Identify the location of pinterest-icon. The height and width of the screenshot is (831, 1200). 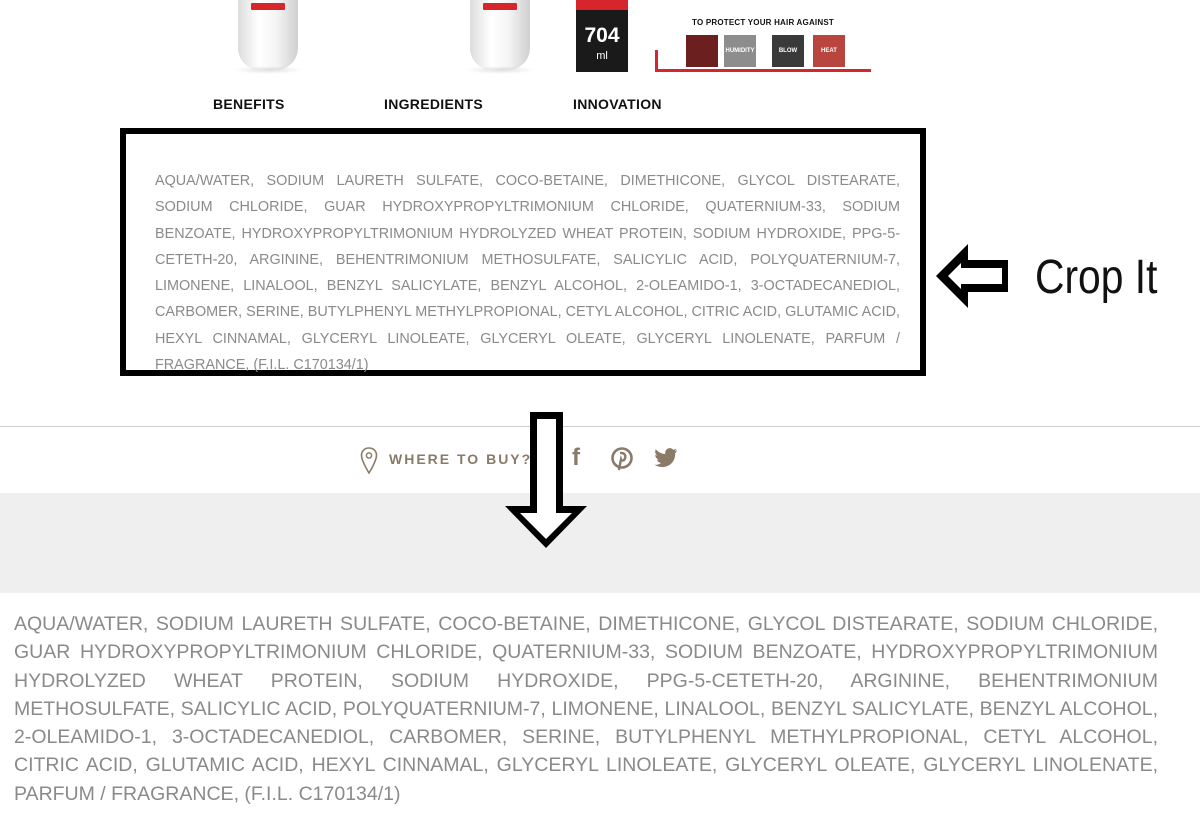
(622, 459).